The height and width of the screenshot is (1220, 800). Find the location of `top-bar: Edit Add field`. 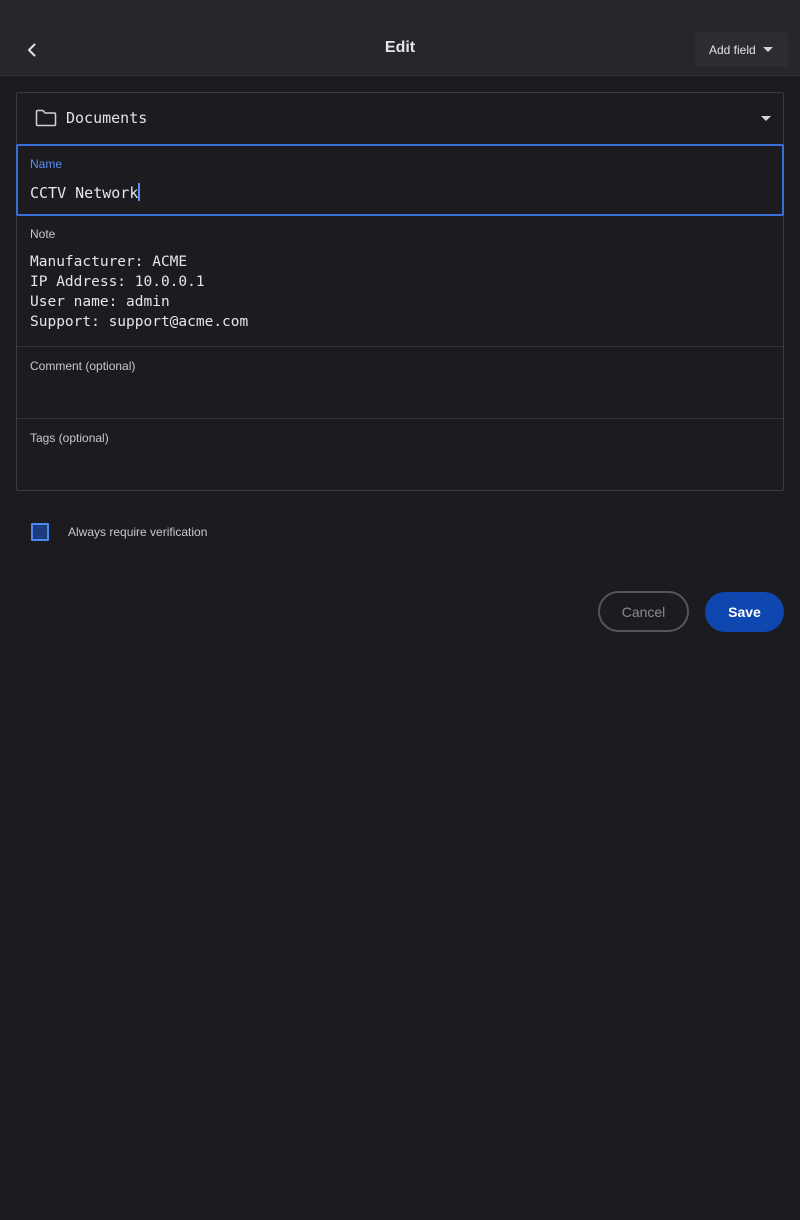

top-bar: Edit Add field is located at coordinates (400, 38).